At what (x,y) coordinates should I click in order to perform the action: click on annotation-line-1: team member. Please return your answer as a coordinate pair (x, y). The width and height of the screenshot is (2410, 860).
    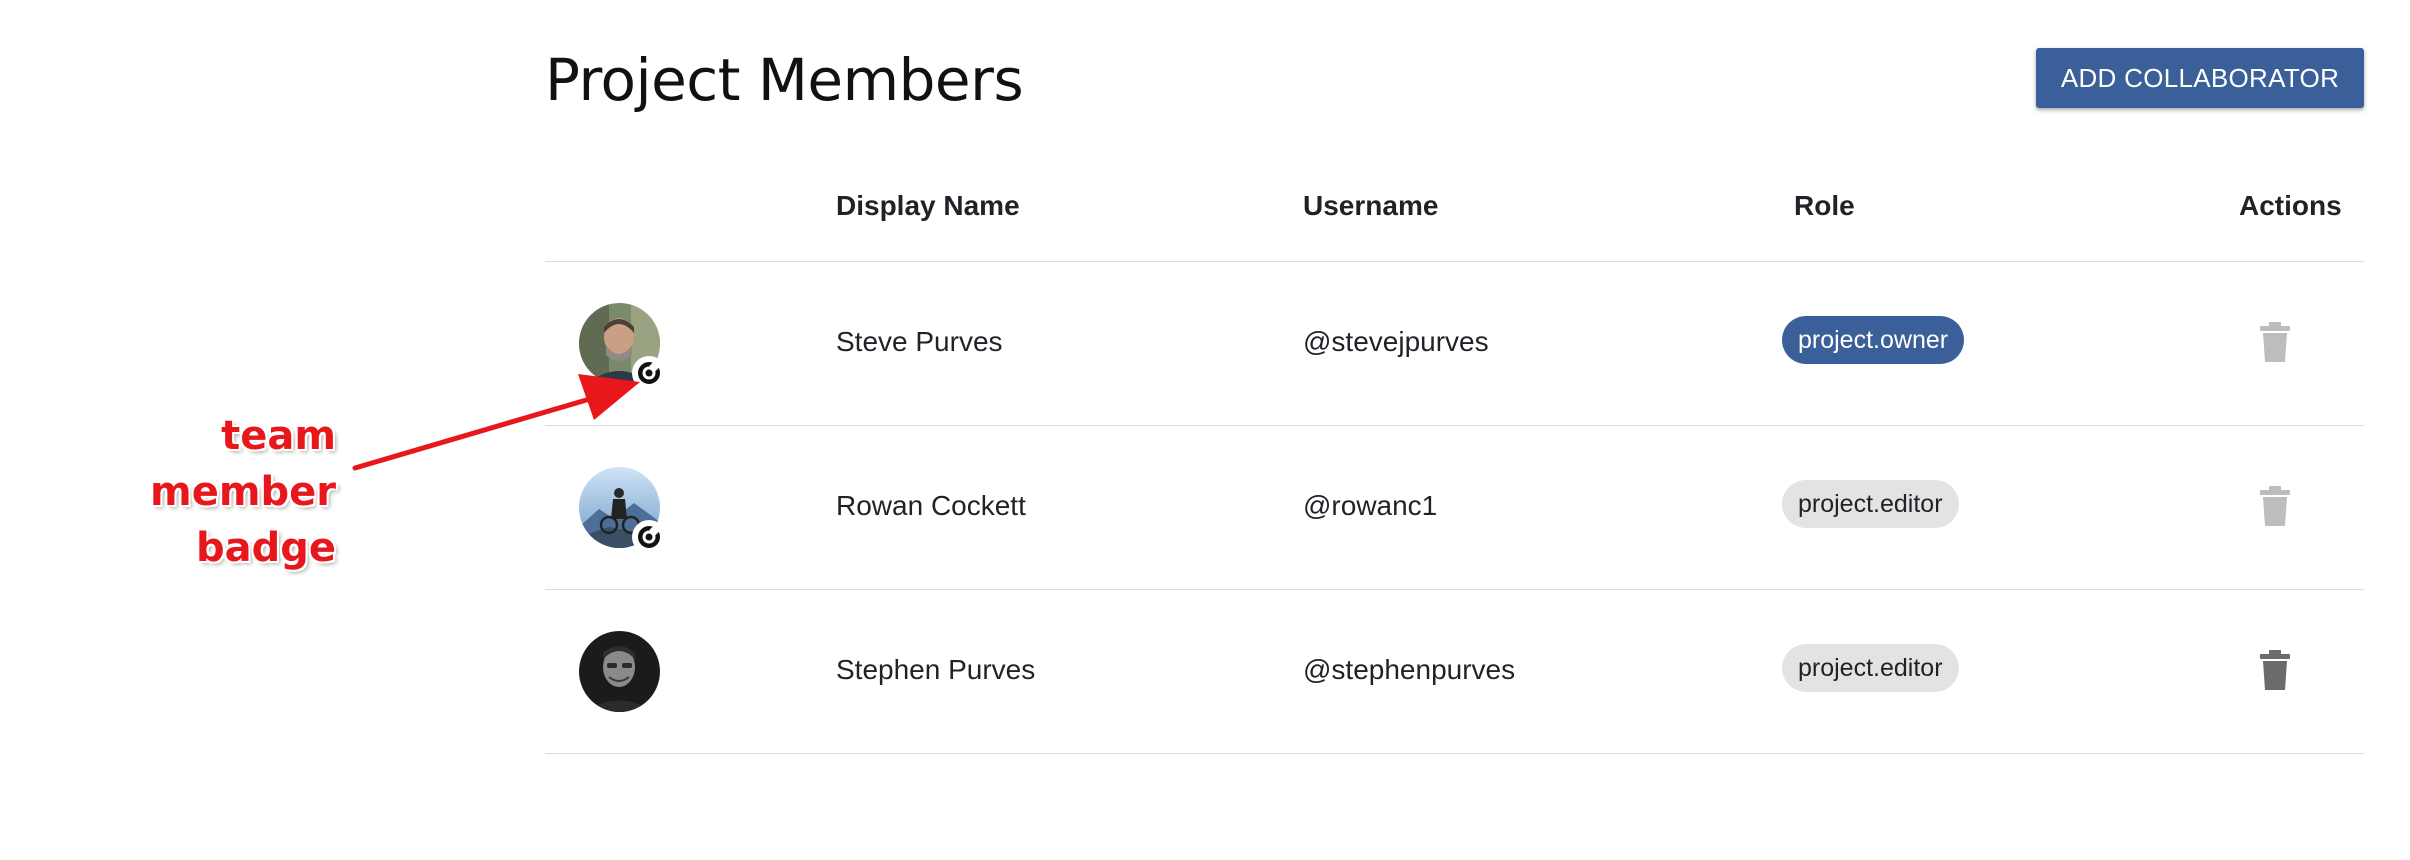
    Looking at the image, I should click on (243, 464).